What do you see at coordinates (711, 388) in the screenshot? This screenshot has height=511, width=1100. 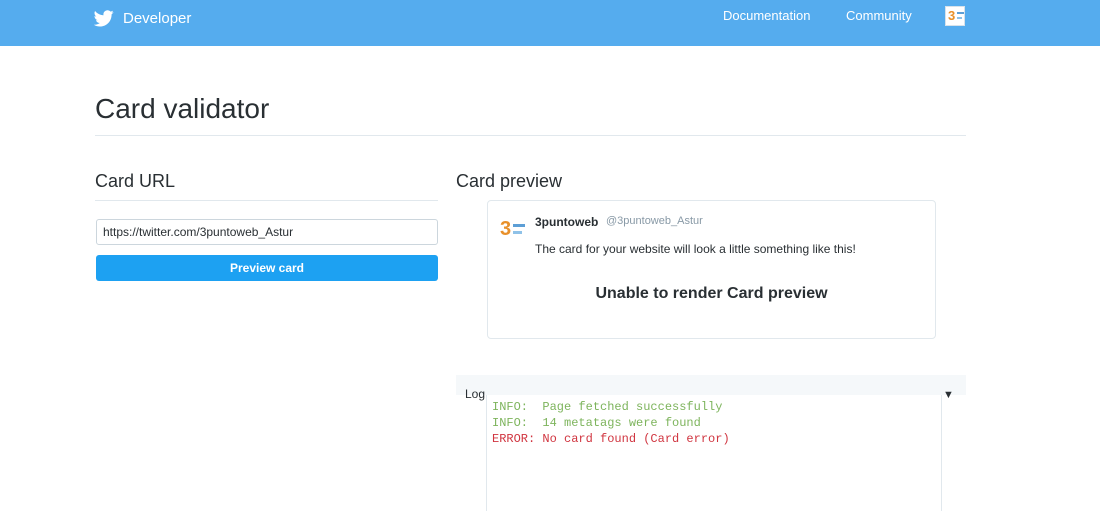 I see `log-header: Log ▼` at bounding box center [711, 388].